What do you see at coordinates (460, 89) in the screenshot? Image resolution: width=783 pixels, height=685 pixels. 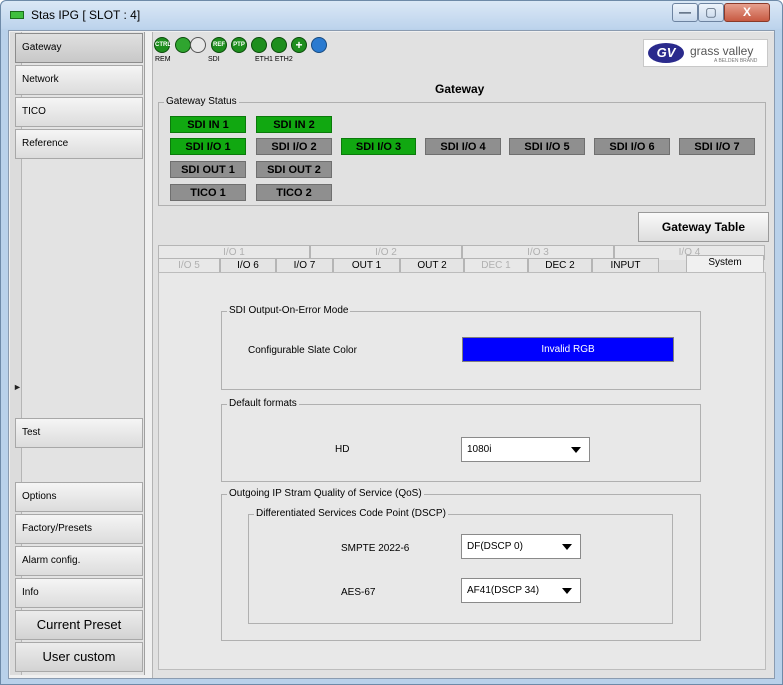 I see `page-title: Gateway` at bounding box center [460, 89].